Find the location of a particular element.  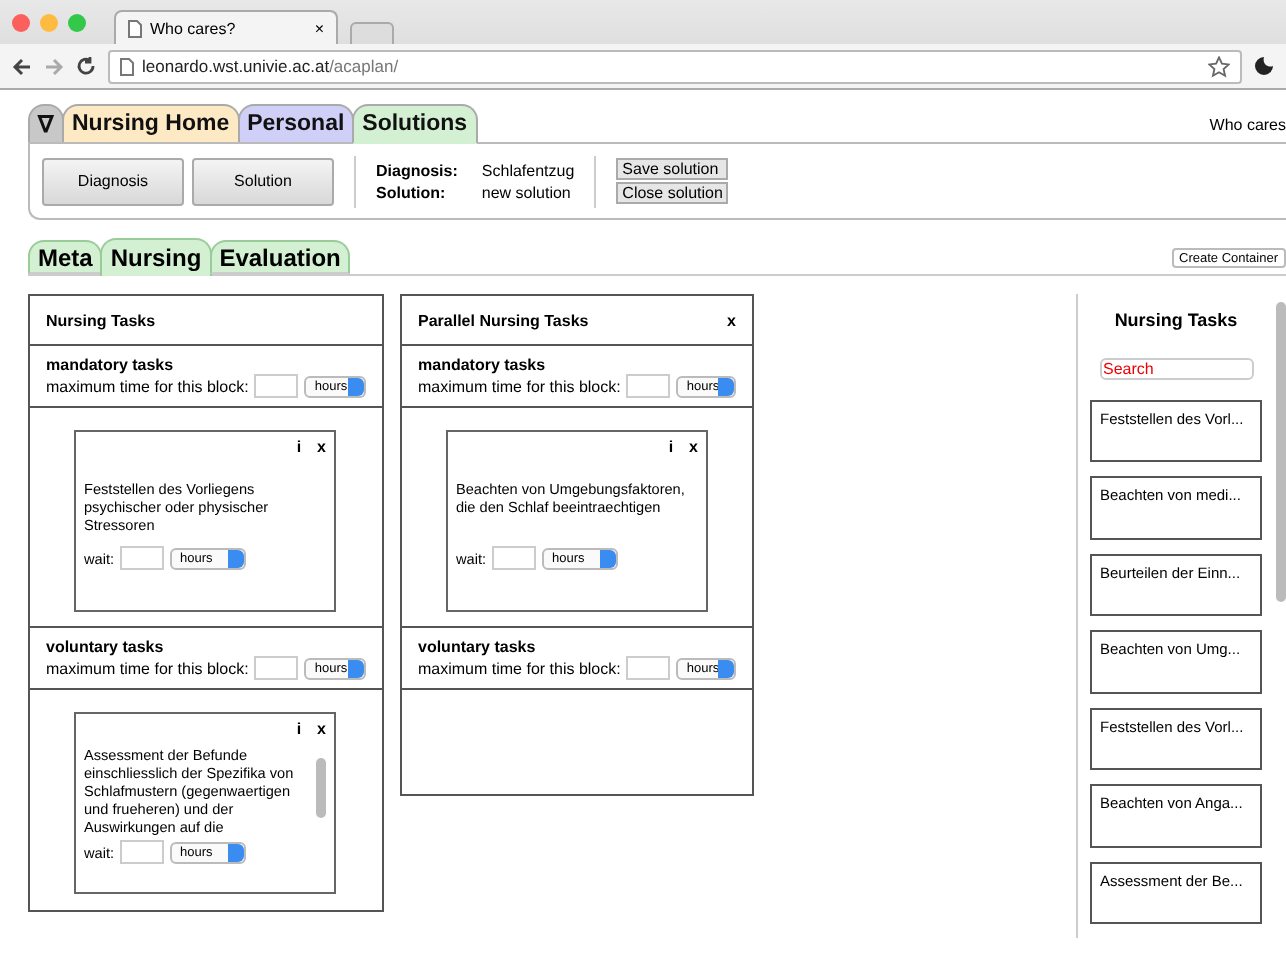

user-name: Who cares is located at coordinates (1247, 127).